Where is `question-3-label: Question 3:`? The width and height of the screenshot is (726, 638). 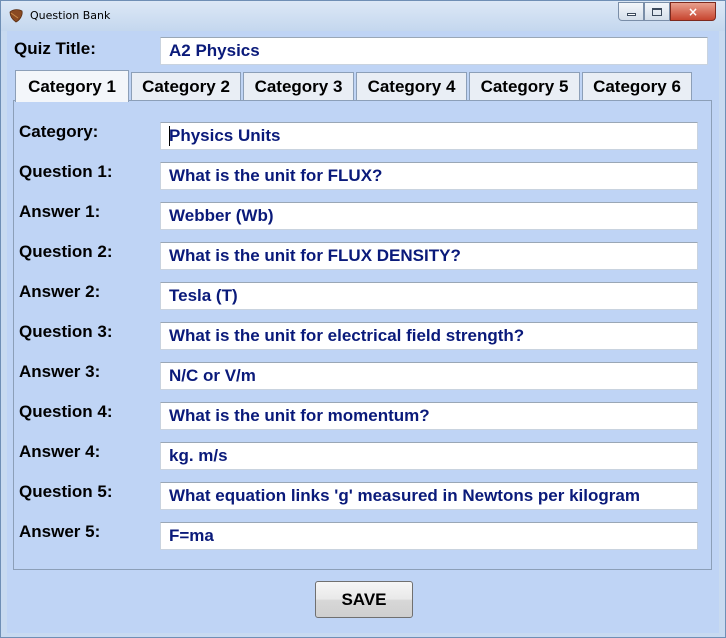
question-3-label: Question 3: is located at coordinates (66, 331).